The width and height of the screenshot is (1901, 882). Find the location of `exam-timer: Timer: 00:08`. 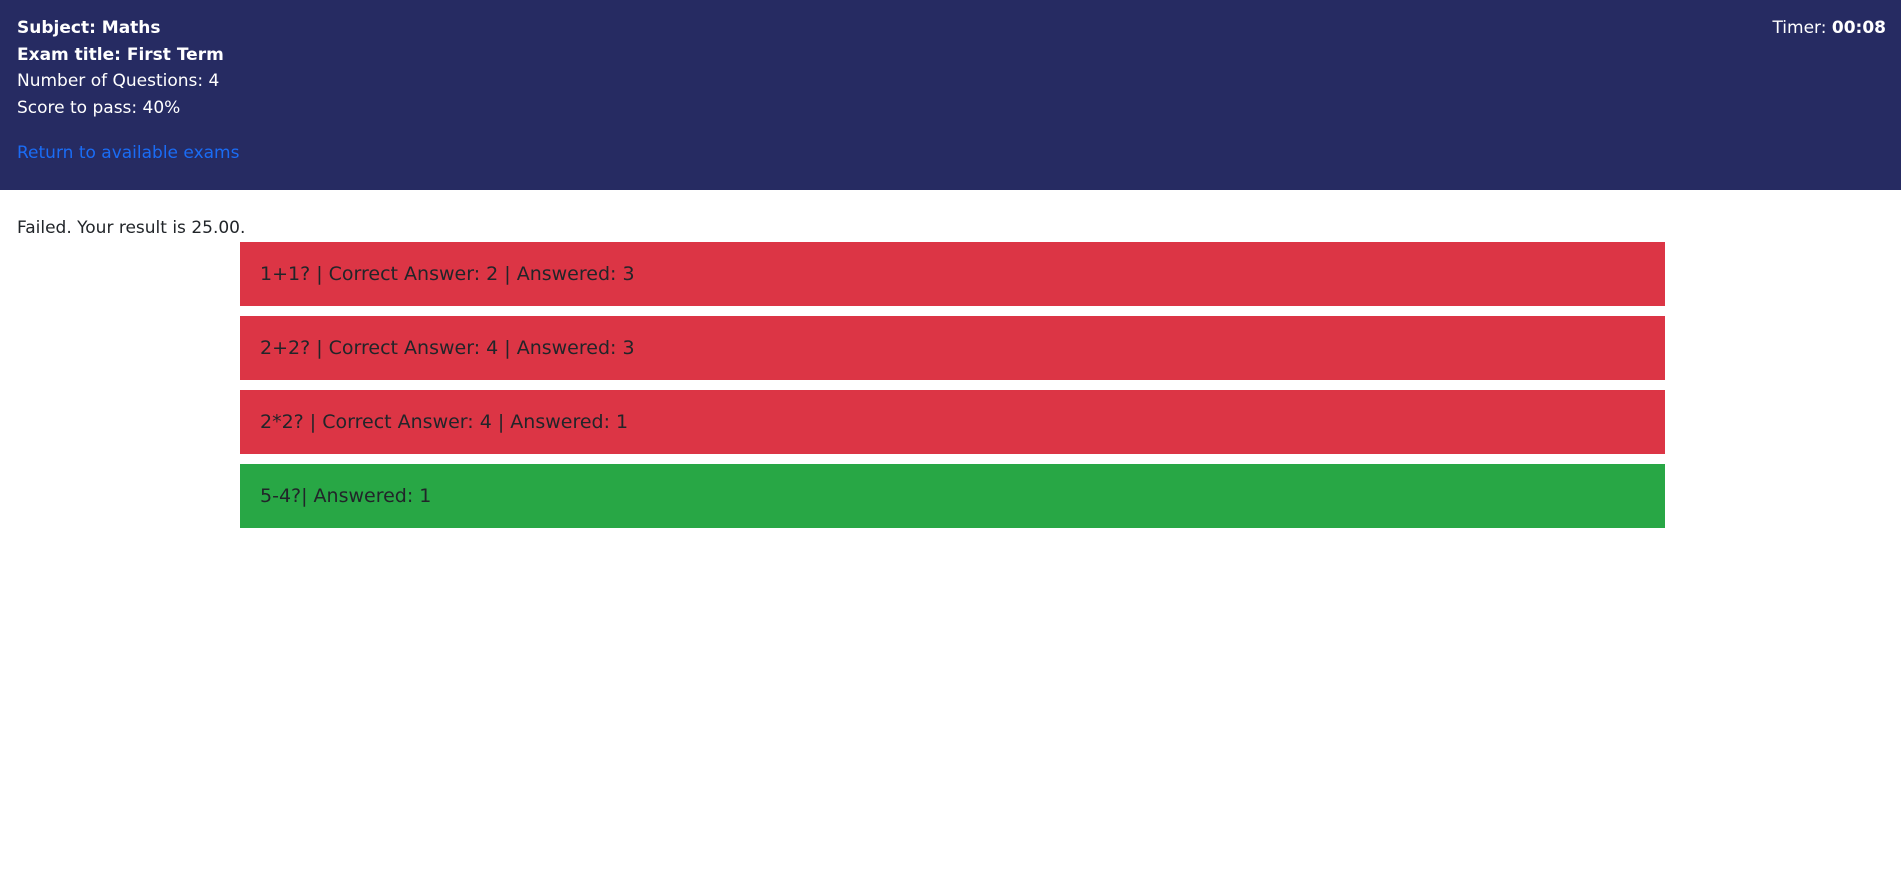

exam-timer: Timer: 00:08 is located at coordinates (1829, 28).